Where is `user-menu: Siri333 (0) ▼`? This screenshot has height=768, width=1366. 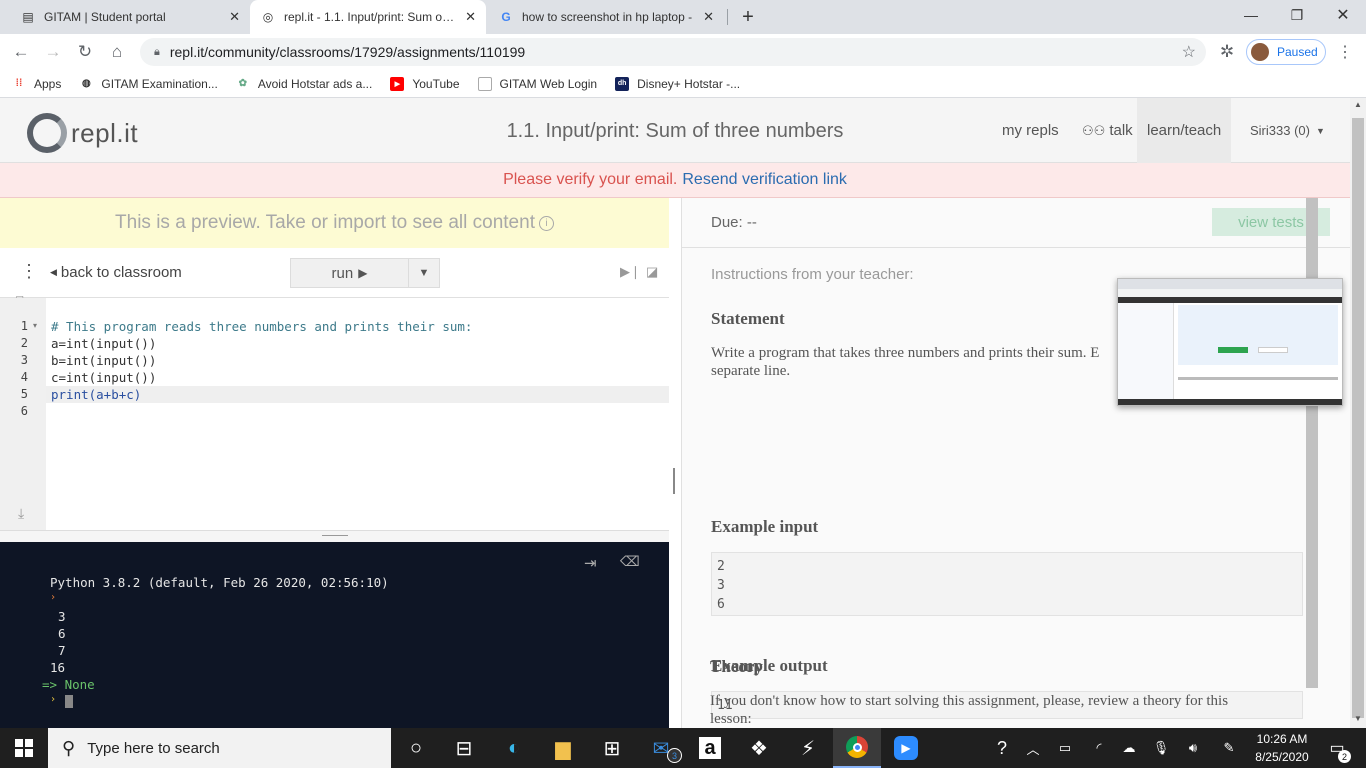 user-menu: Siri333 (0) ▼ is located at coordinates (1287, 130).